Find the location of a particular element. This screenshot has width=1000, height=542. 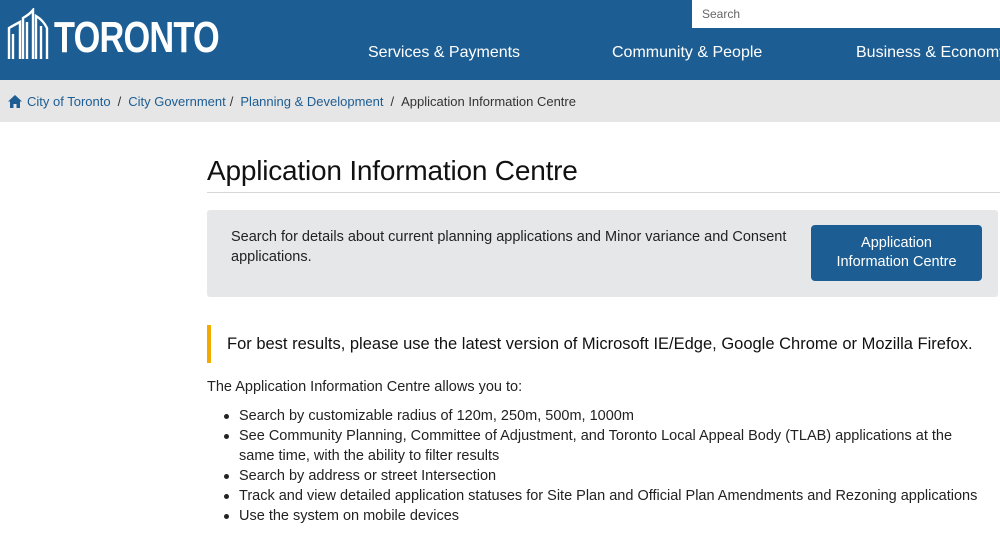

page-title: Application Information Centre is located at coordinates (392, 170).